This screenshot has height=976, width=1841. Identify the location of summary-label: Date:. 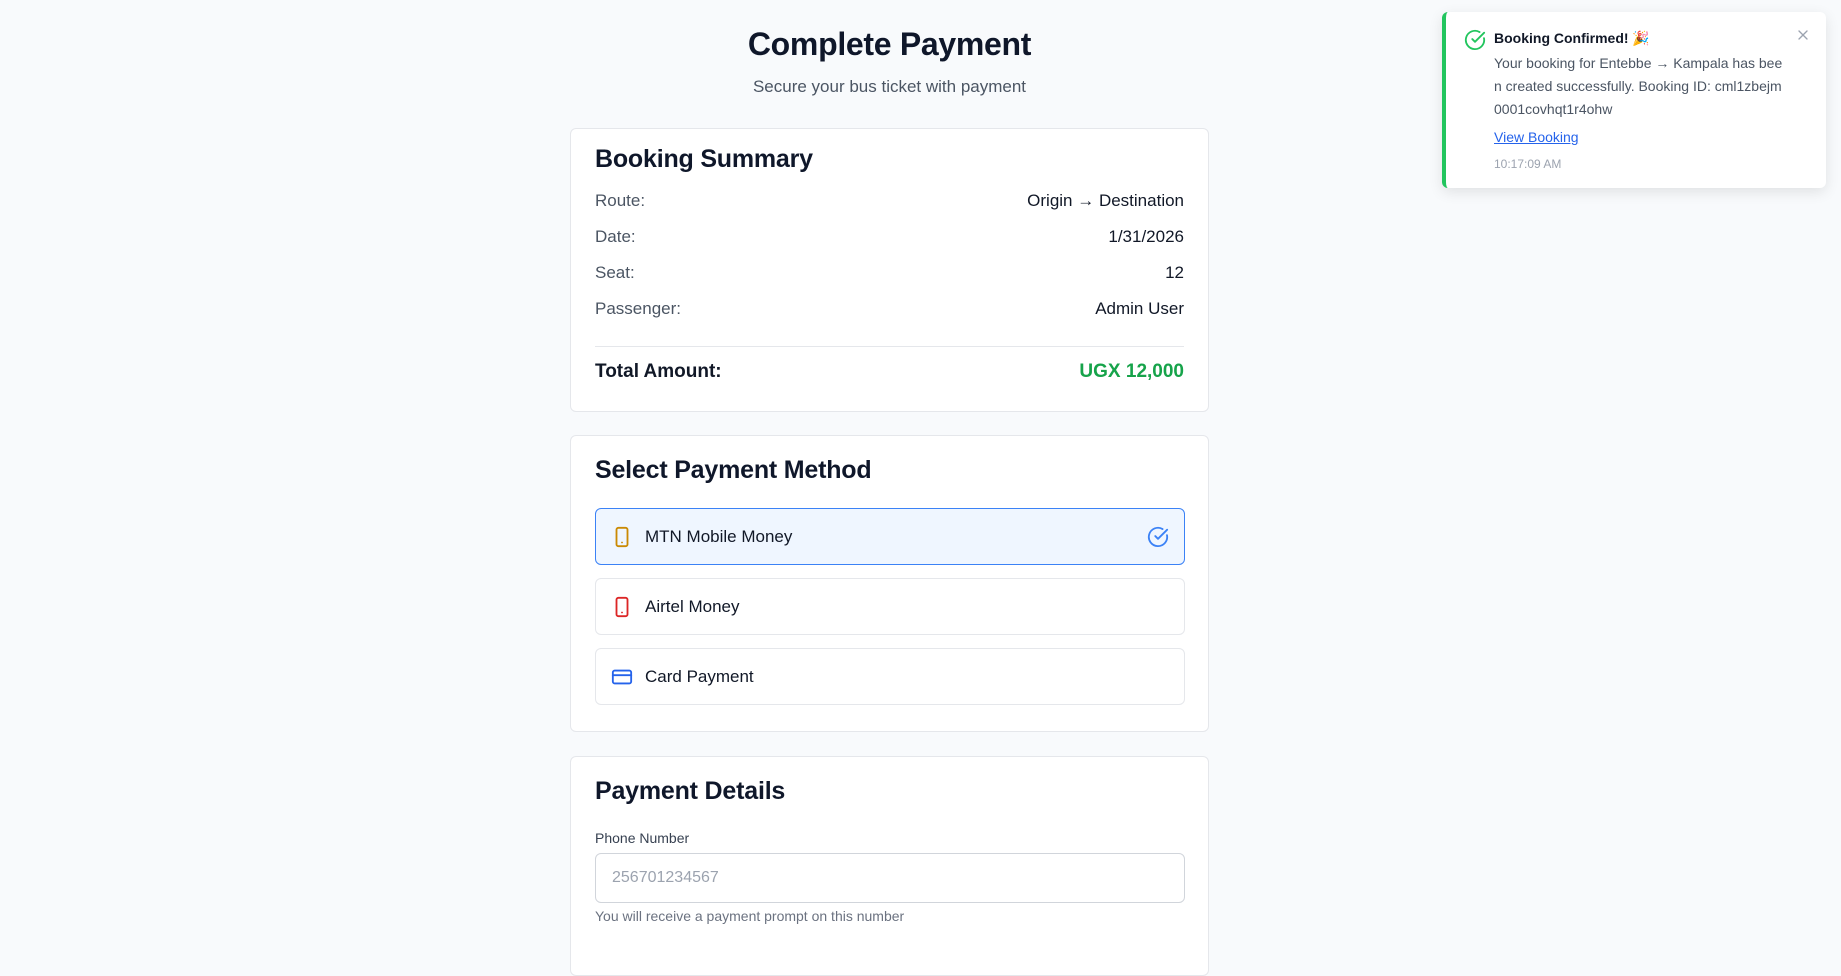
(615, 236).